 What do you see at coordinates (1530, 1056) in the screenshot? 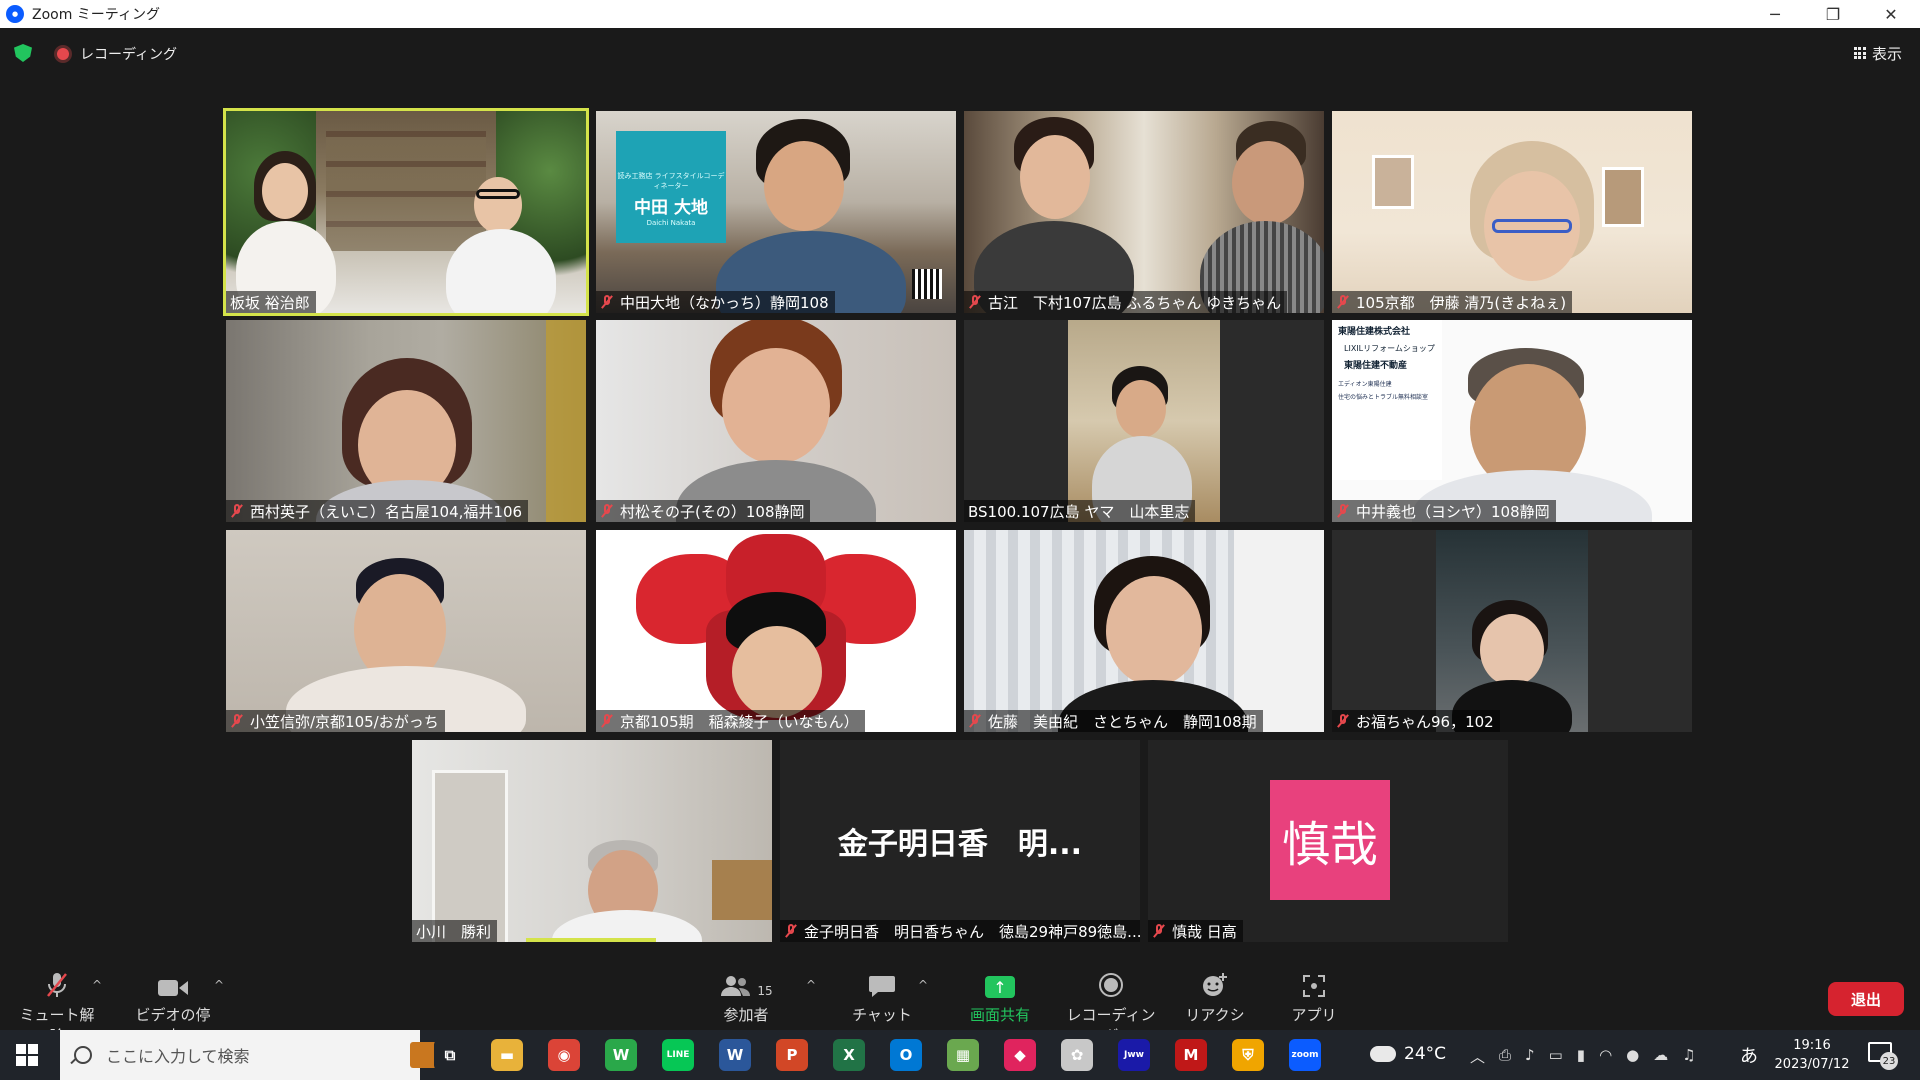
I see `microphone-tray-icon: ♪` at bounding box center [1530, 1056].